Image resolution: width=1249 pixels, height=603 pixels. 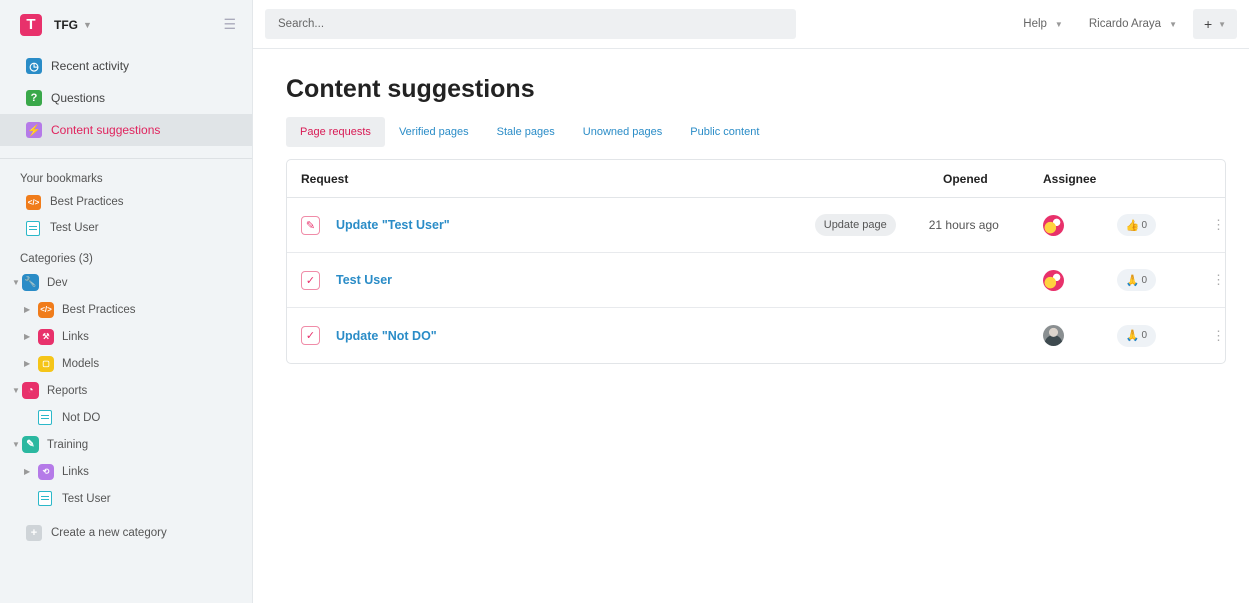 I want to click on nav-questions: ? Questions, so click(x=126, y=98).